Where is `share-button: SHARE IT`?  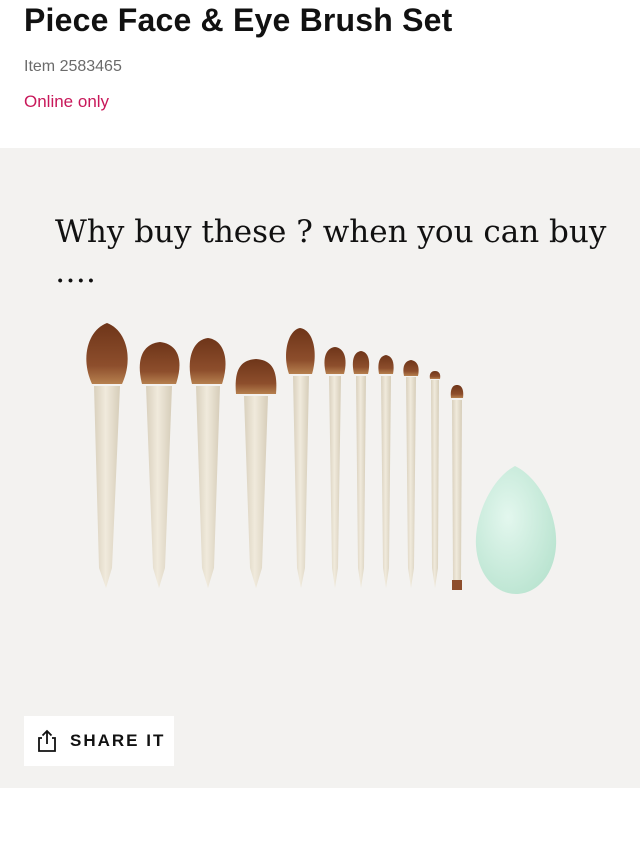
share-button: SHARE IT is located at coordinates (99, 741).